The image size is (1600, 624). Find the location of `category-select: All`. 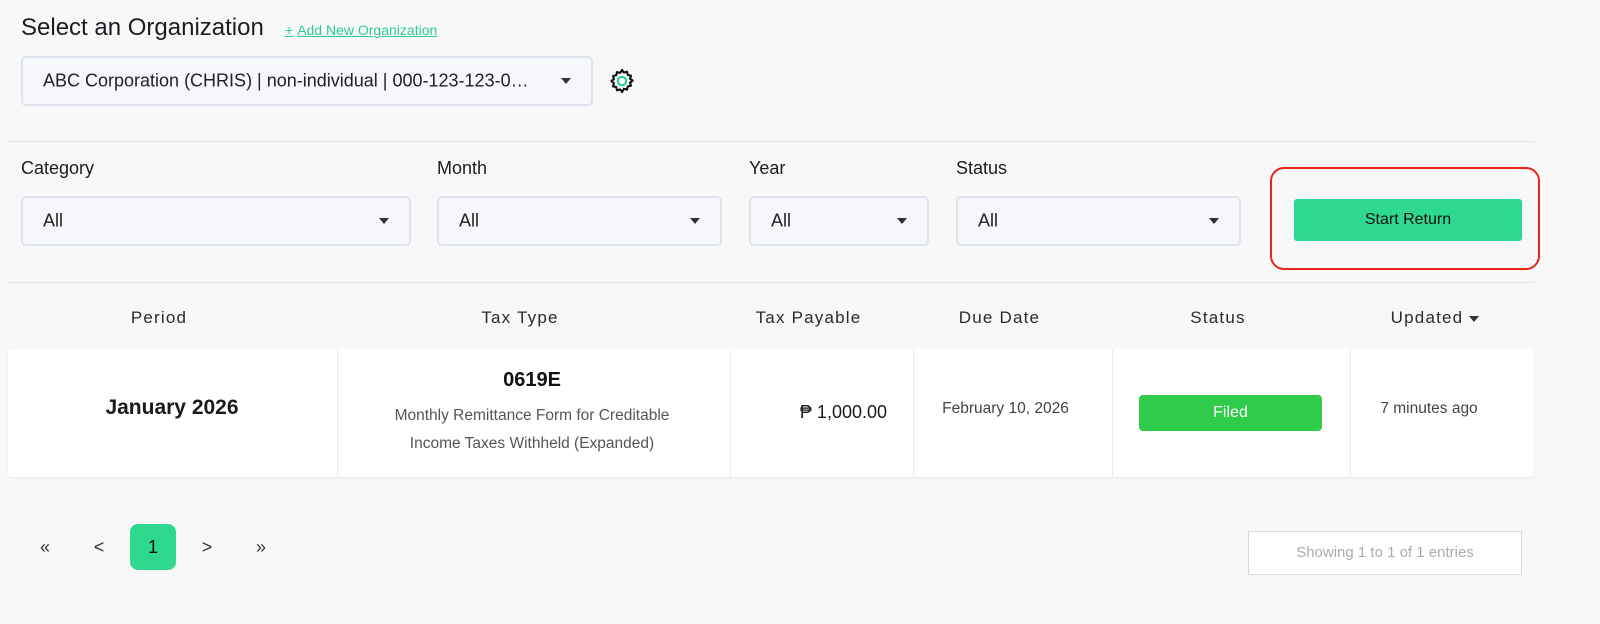

category-select: All is located at coordinates (216, 221).